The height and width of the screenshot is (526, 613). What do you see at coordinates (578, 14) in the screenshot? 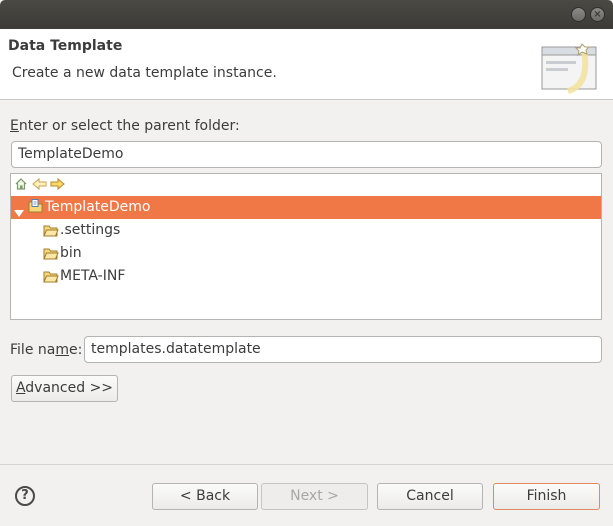
I see `maximize-button` at bounding box center [578, 14].